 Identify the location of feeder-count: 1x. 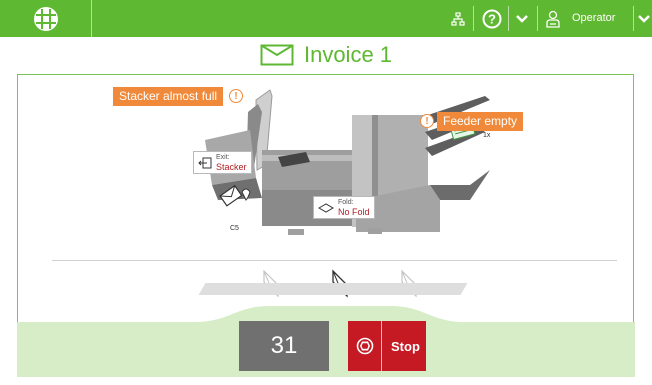
(487, 135).